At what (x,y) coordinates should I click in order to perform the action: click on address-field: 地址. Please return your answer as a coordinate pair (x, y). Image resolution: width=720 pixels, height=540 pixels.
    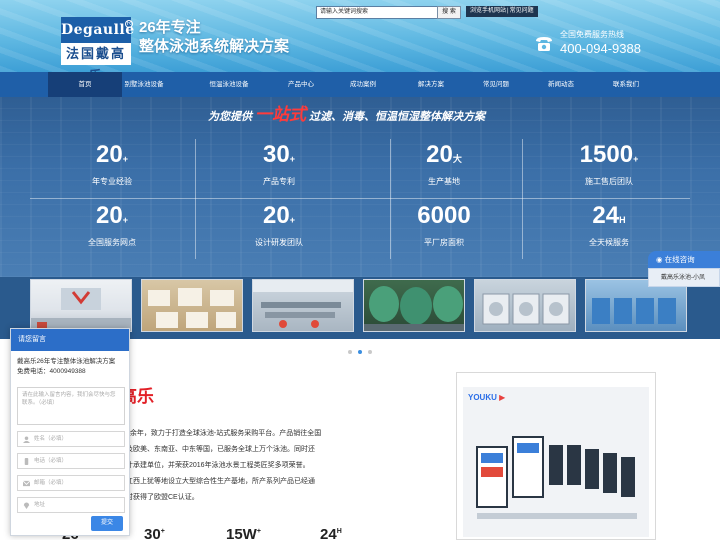
    Looking at the image, I should click on (71, 505).